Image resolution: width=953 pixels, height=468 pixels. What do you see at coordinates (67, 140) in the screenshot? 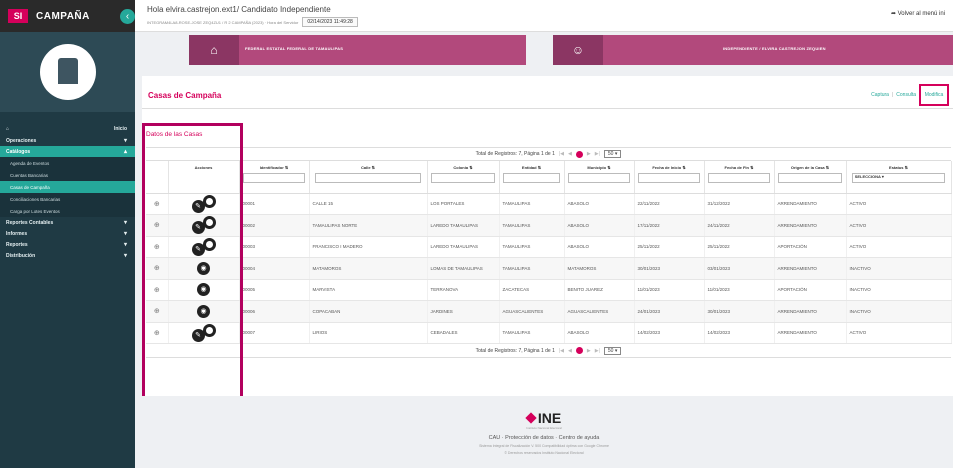
I see `sidebar-item-operaciones: Operaciones ▾` at bounding box center [67, 140].